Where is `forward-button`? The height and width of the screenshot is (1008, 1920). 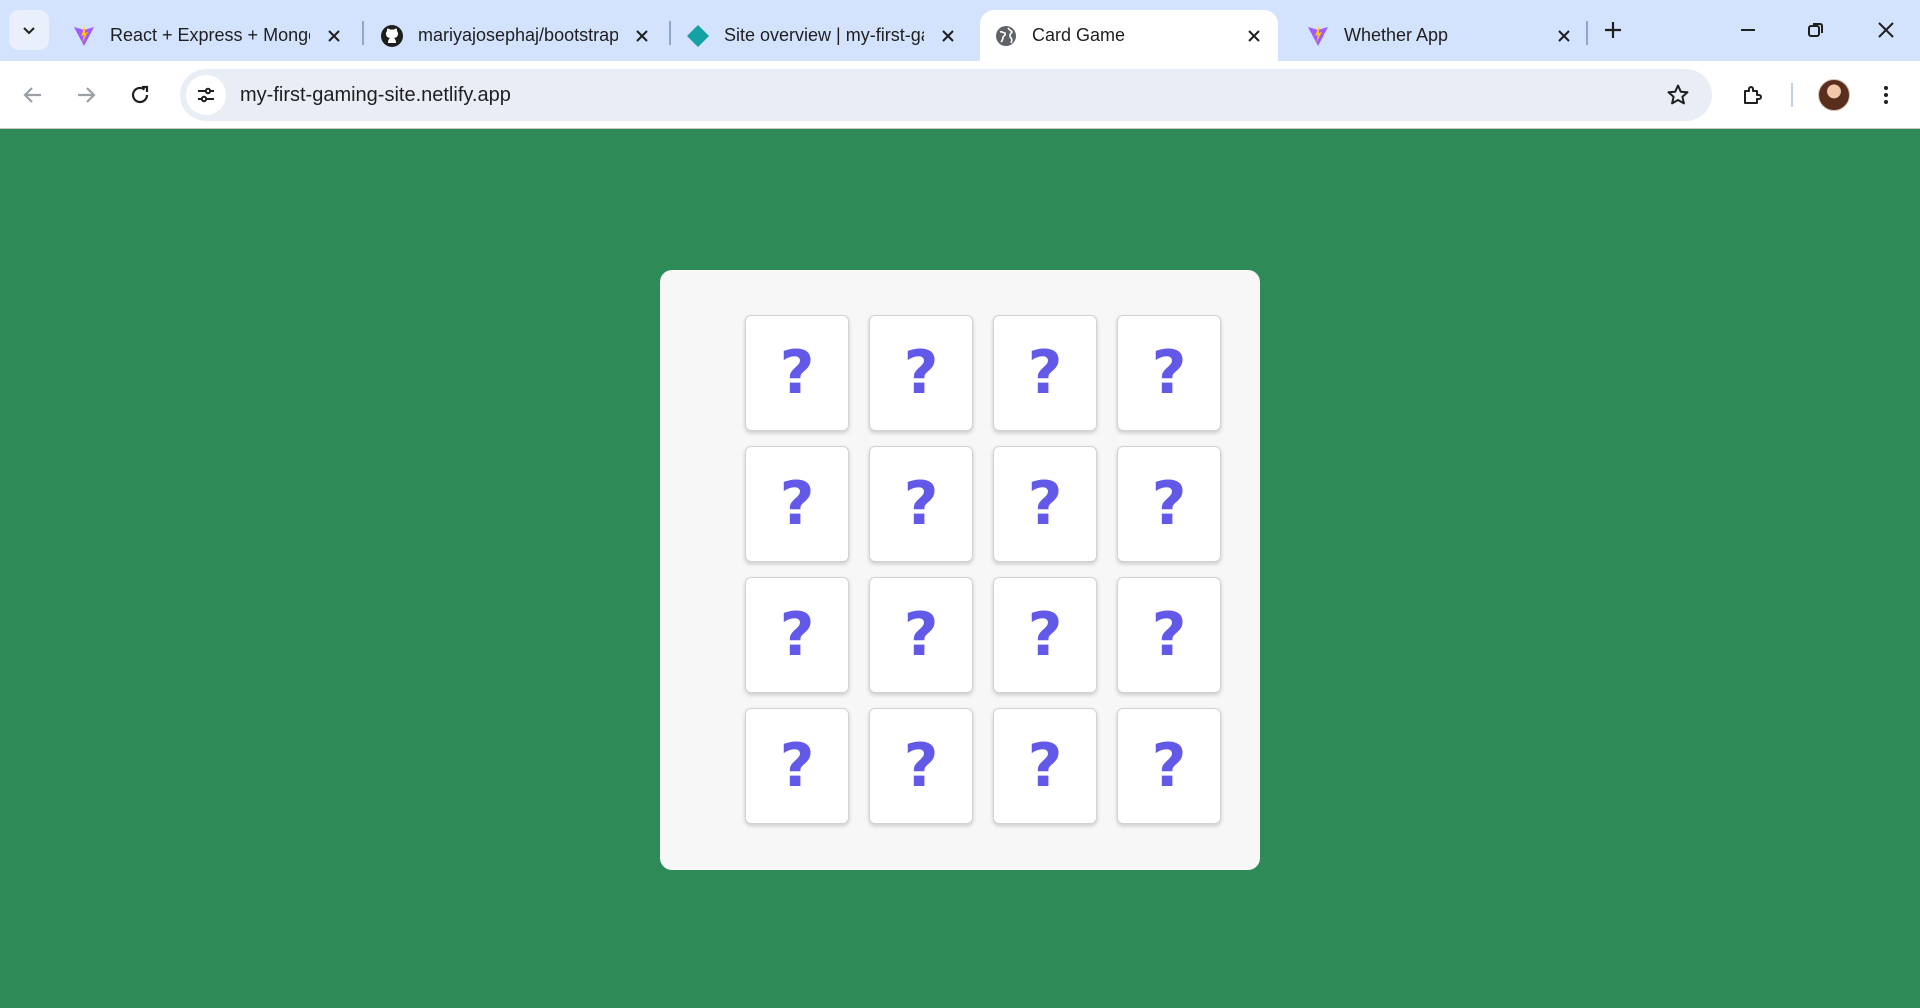
forward-button is located at coordinates (86, 95).